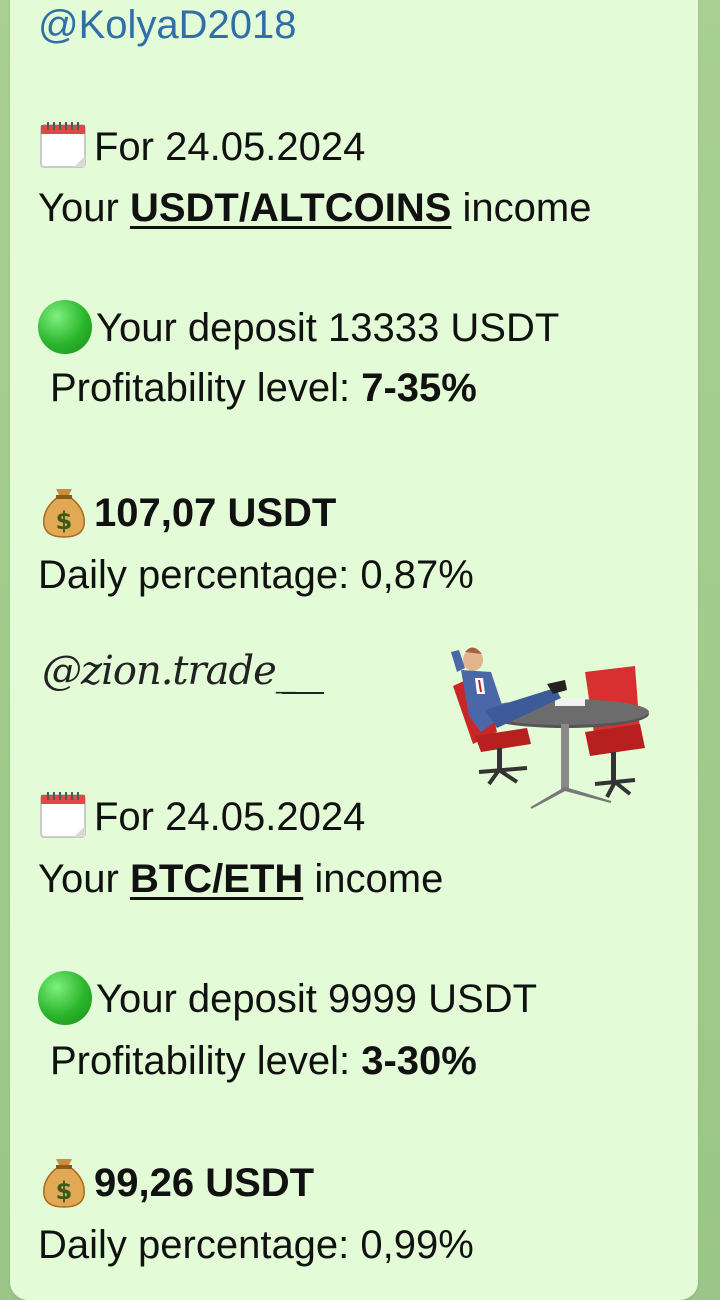  I want to click on deposit-line-1: Your deposit 13333 USDT, so click(298, 328).